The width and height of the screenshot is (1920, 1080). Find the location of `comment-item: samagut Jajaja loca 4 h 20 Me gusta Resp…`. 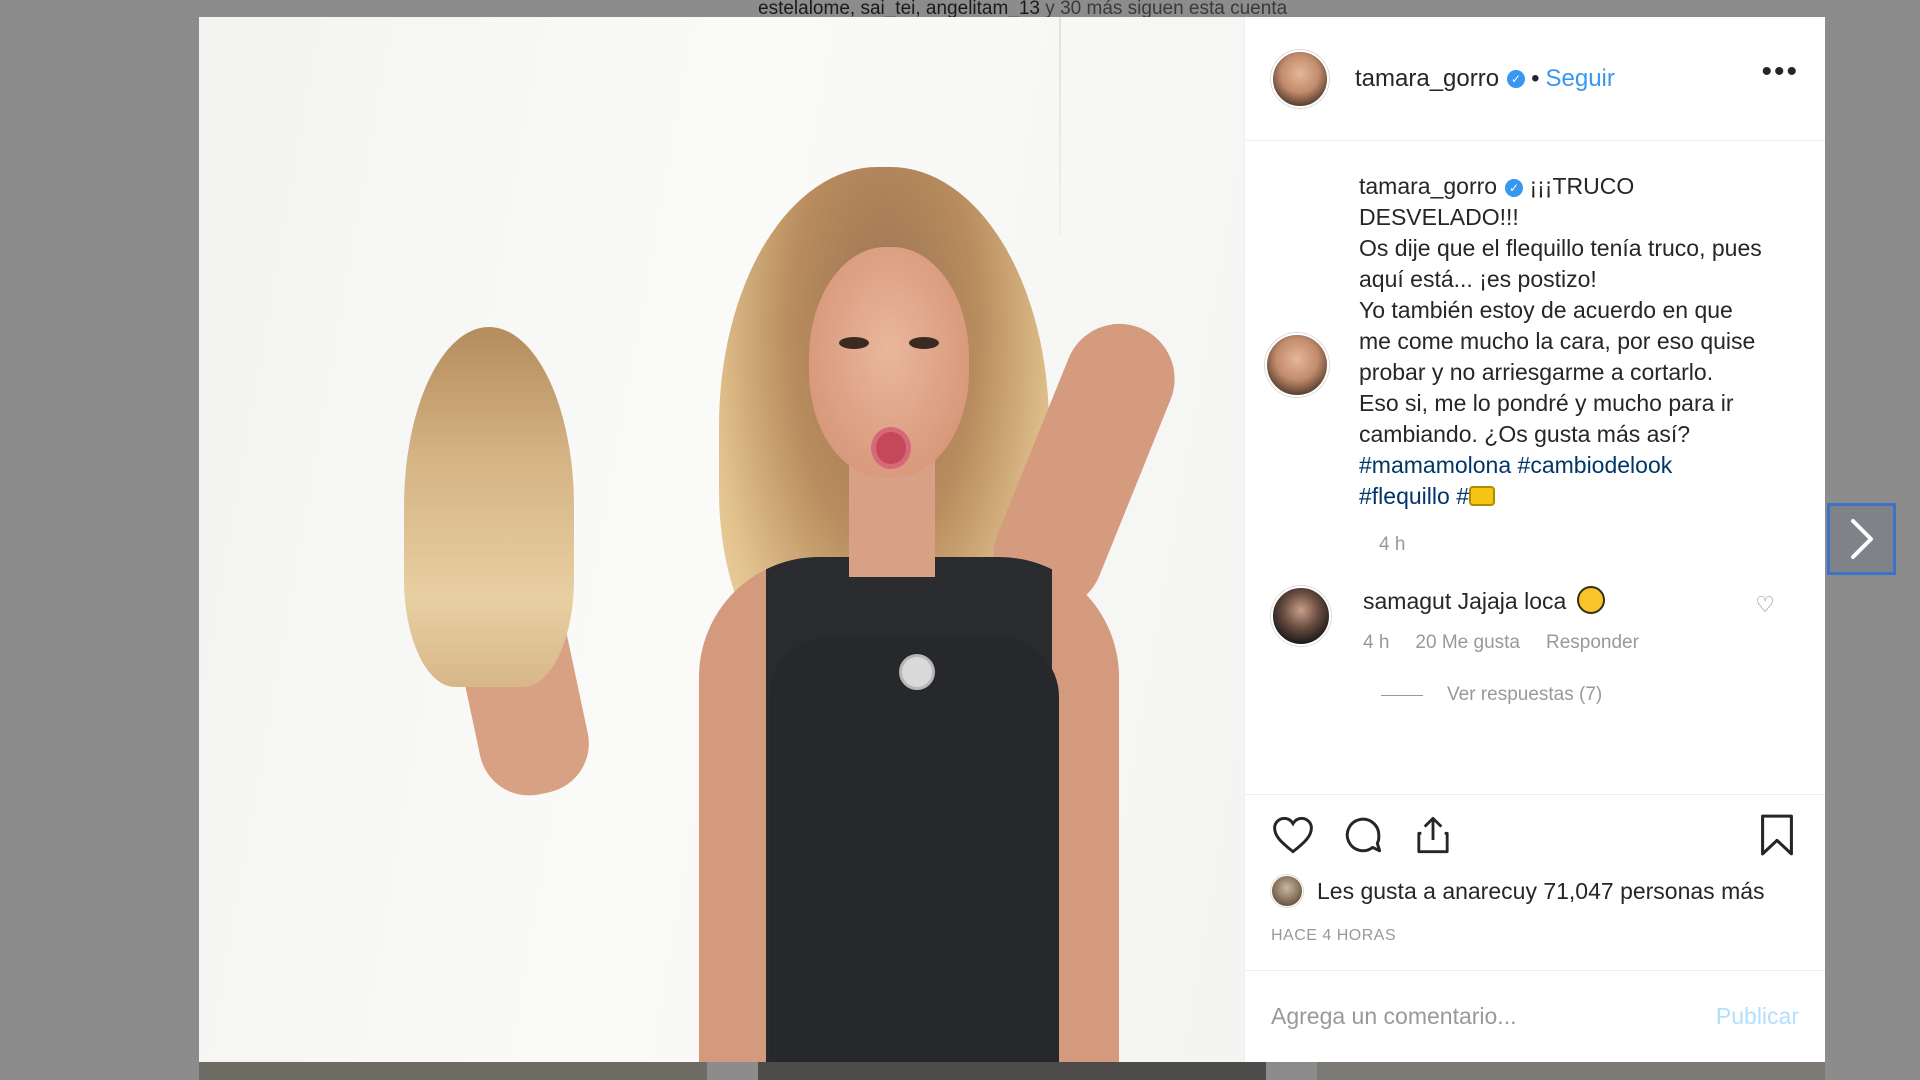

comment-item: samagut Jajaja loca 4 h 20 Me gusta Resp… is located at coordinates (1532, 620).